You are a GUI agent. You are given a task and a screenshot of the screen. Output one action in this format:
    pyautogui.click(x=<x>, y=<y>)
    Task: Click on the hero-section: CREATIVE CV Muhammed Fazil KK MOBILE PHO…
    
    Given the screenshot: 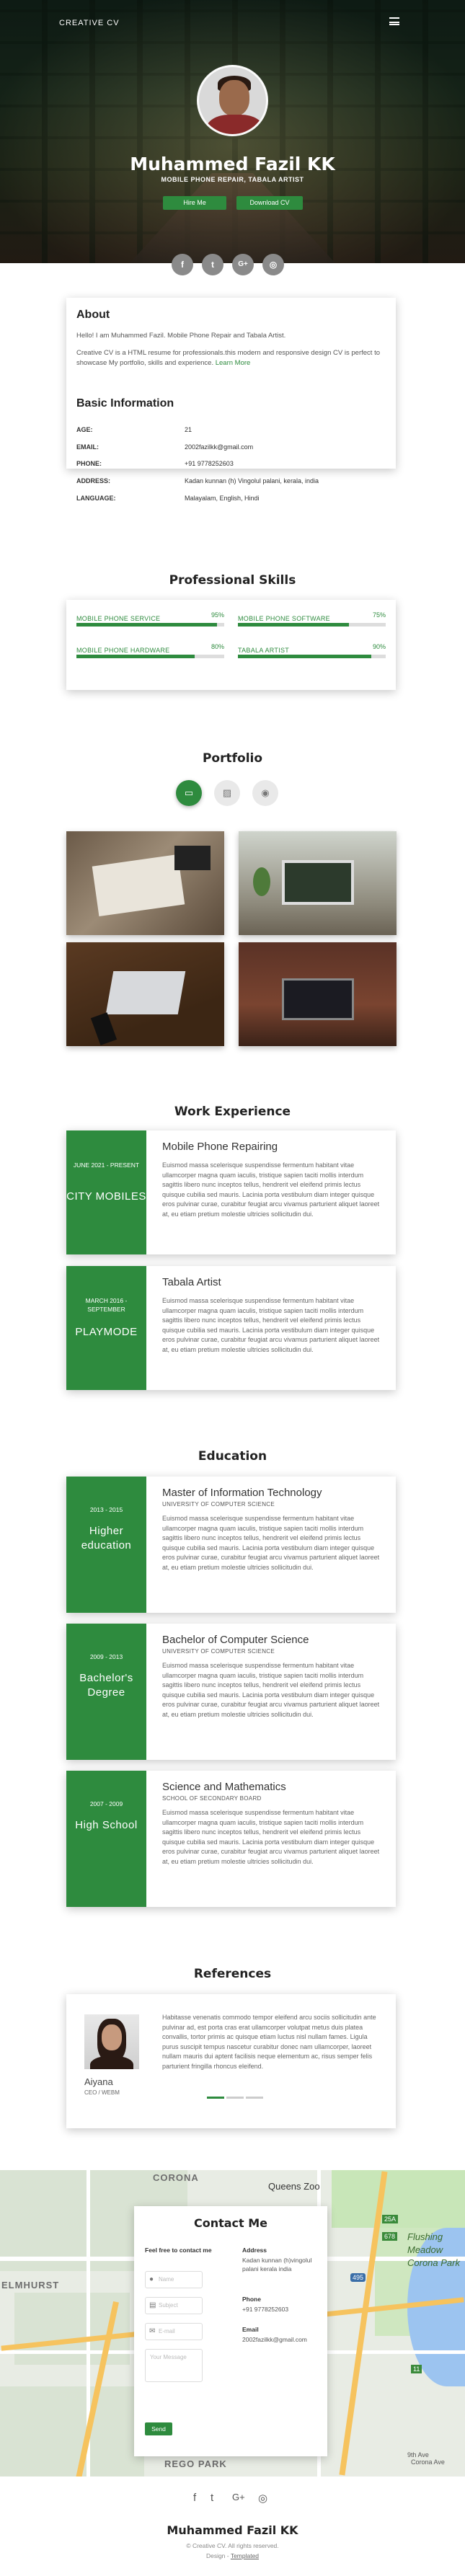 What is the action you would take?
    pyautogui.click(x=232, y=131)
    